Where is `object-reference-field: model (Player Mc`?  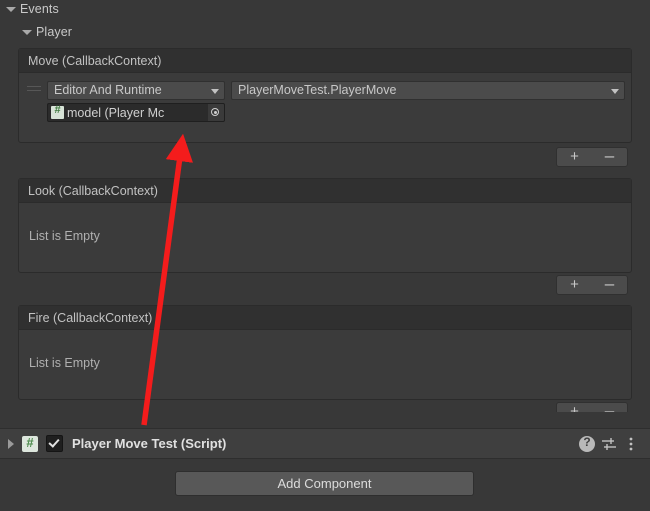 object-reference-field: model (Player Mc is located at coordinates (136, 112).